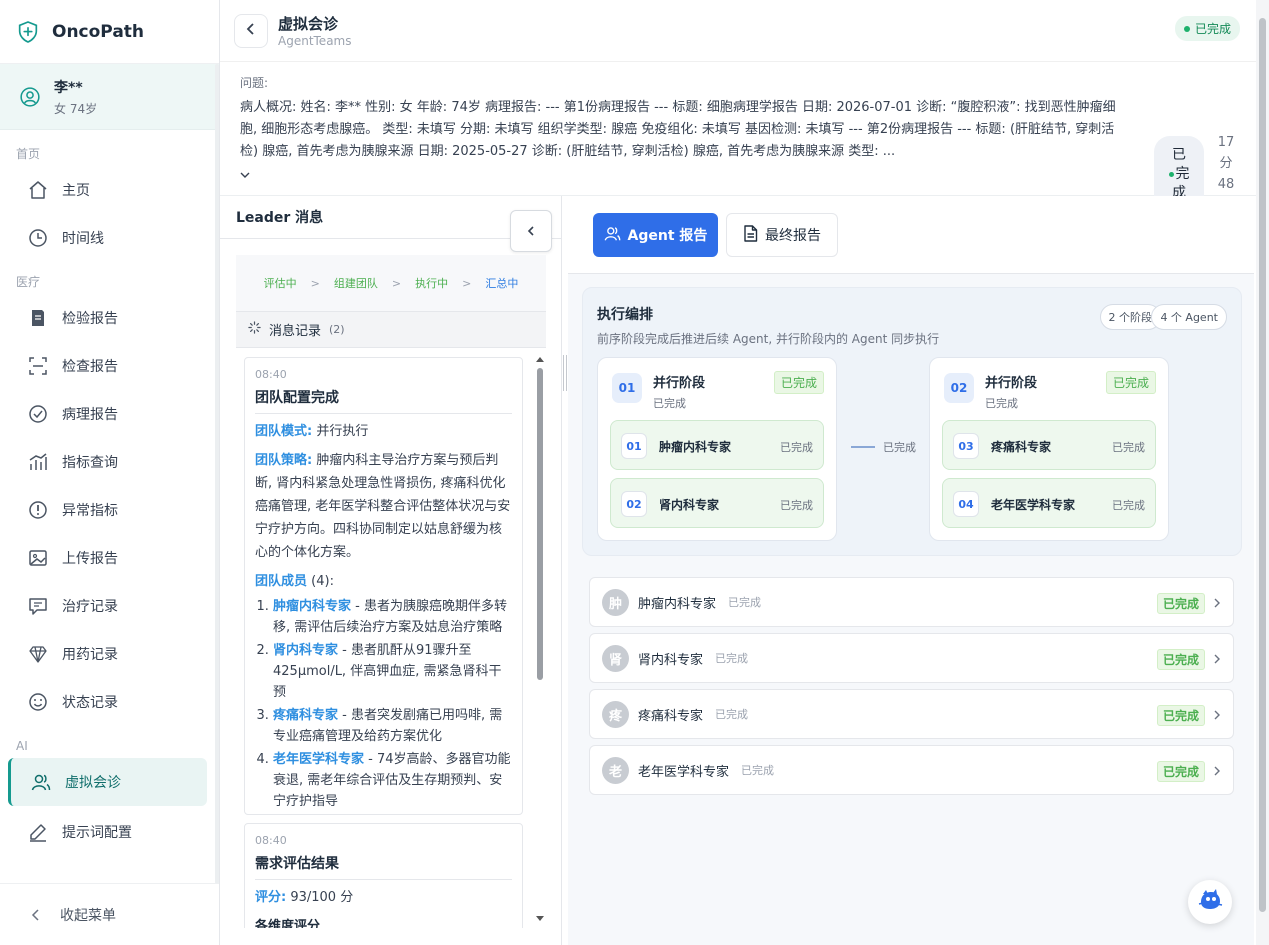 The height and width of the screenshot is (945, 1269). Describe the element at coordinates (669, 403) in the screenshot. I see `stage-status: 已完成` at that location.